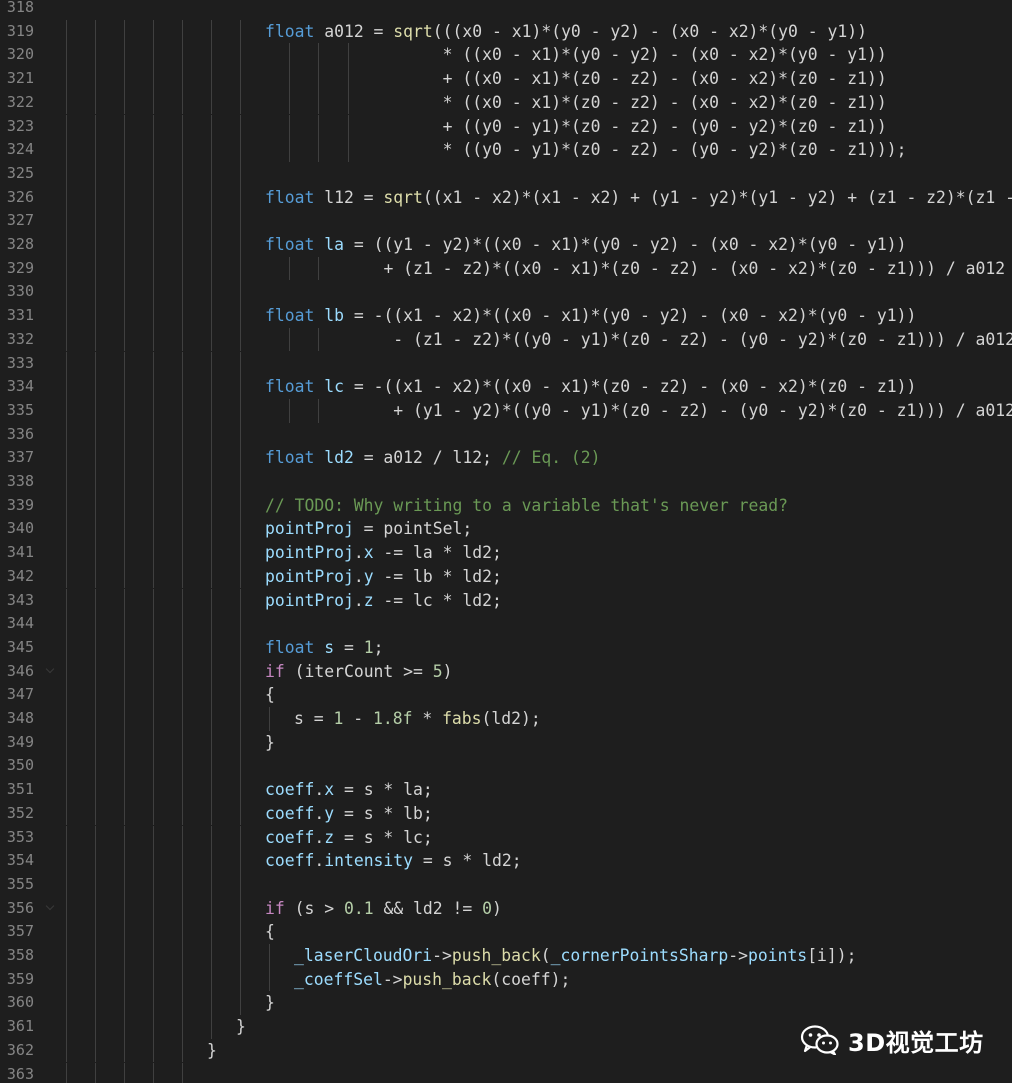 This screenshot has width=1012, height=1083. I want to click on code-line: if (s > 0.1 && ld2 != 0), so click(383, 909).